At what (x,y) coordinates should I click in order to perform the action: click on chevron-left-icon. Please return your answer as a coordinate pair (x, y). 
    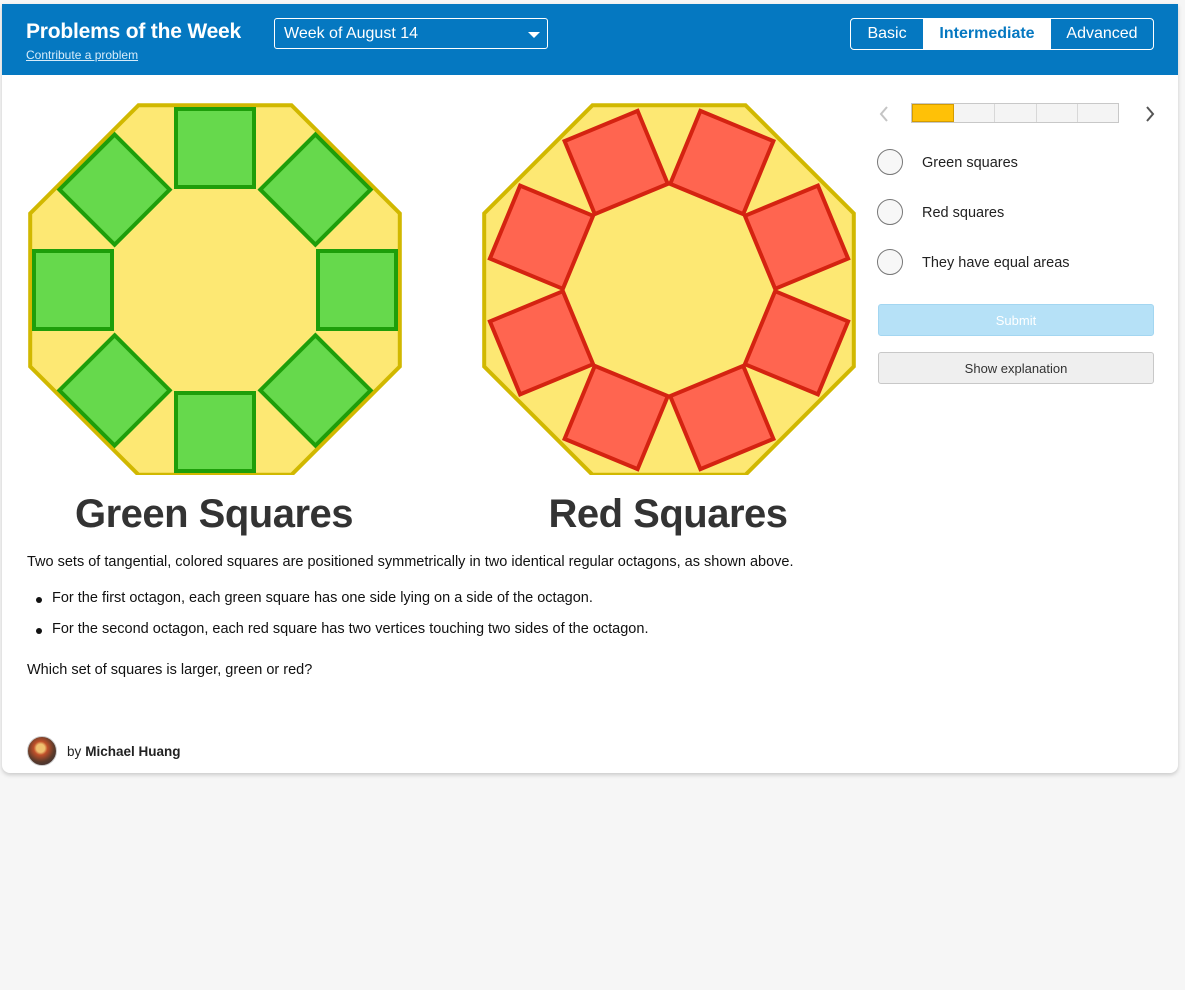
    Looking at the image, I should click on (884, 114).